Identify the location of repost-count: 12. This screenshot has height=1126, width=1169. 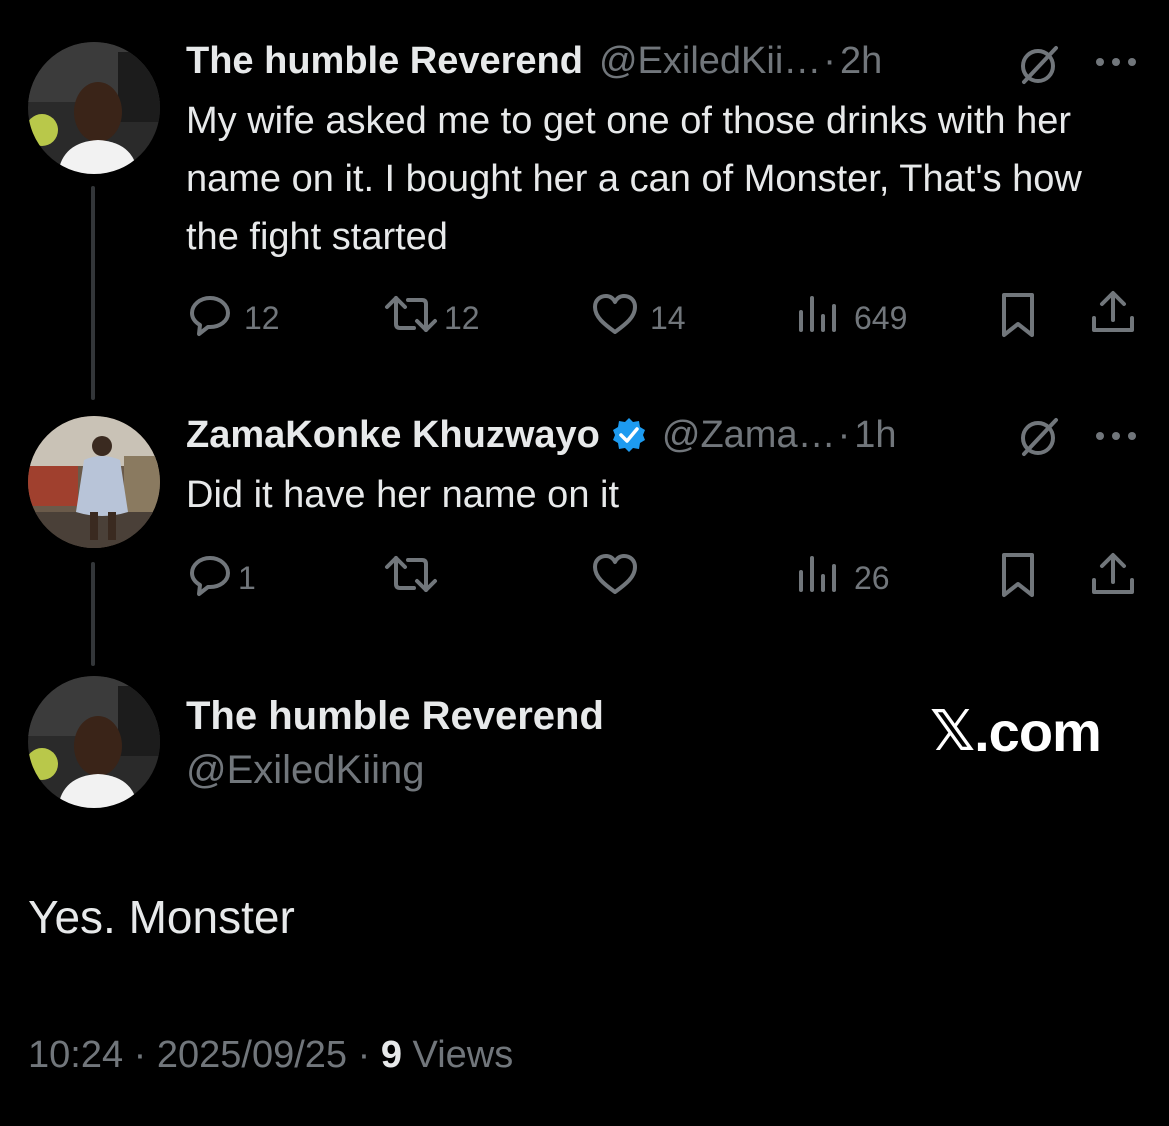
(462, 317).